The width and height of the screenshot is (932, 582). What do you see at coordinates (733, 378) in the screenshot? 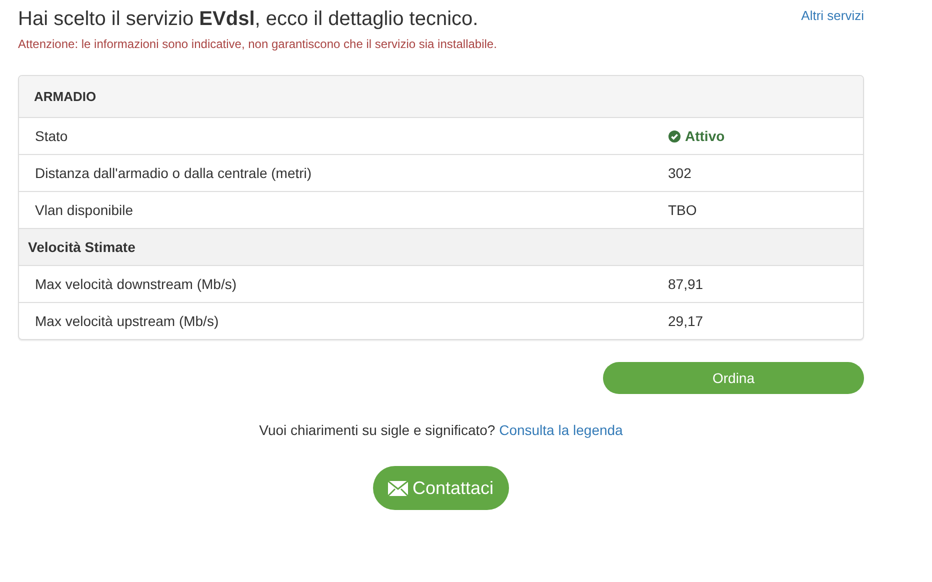
I see `order-button: Ordina` at bounding box center [733, 378].